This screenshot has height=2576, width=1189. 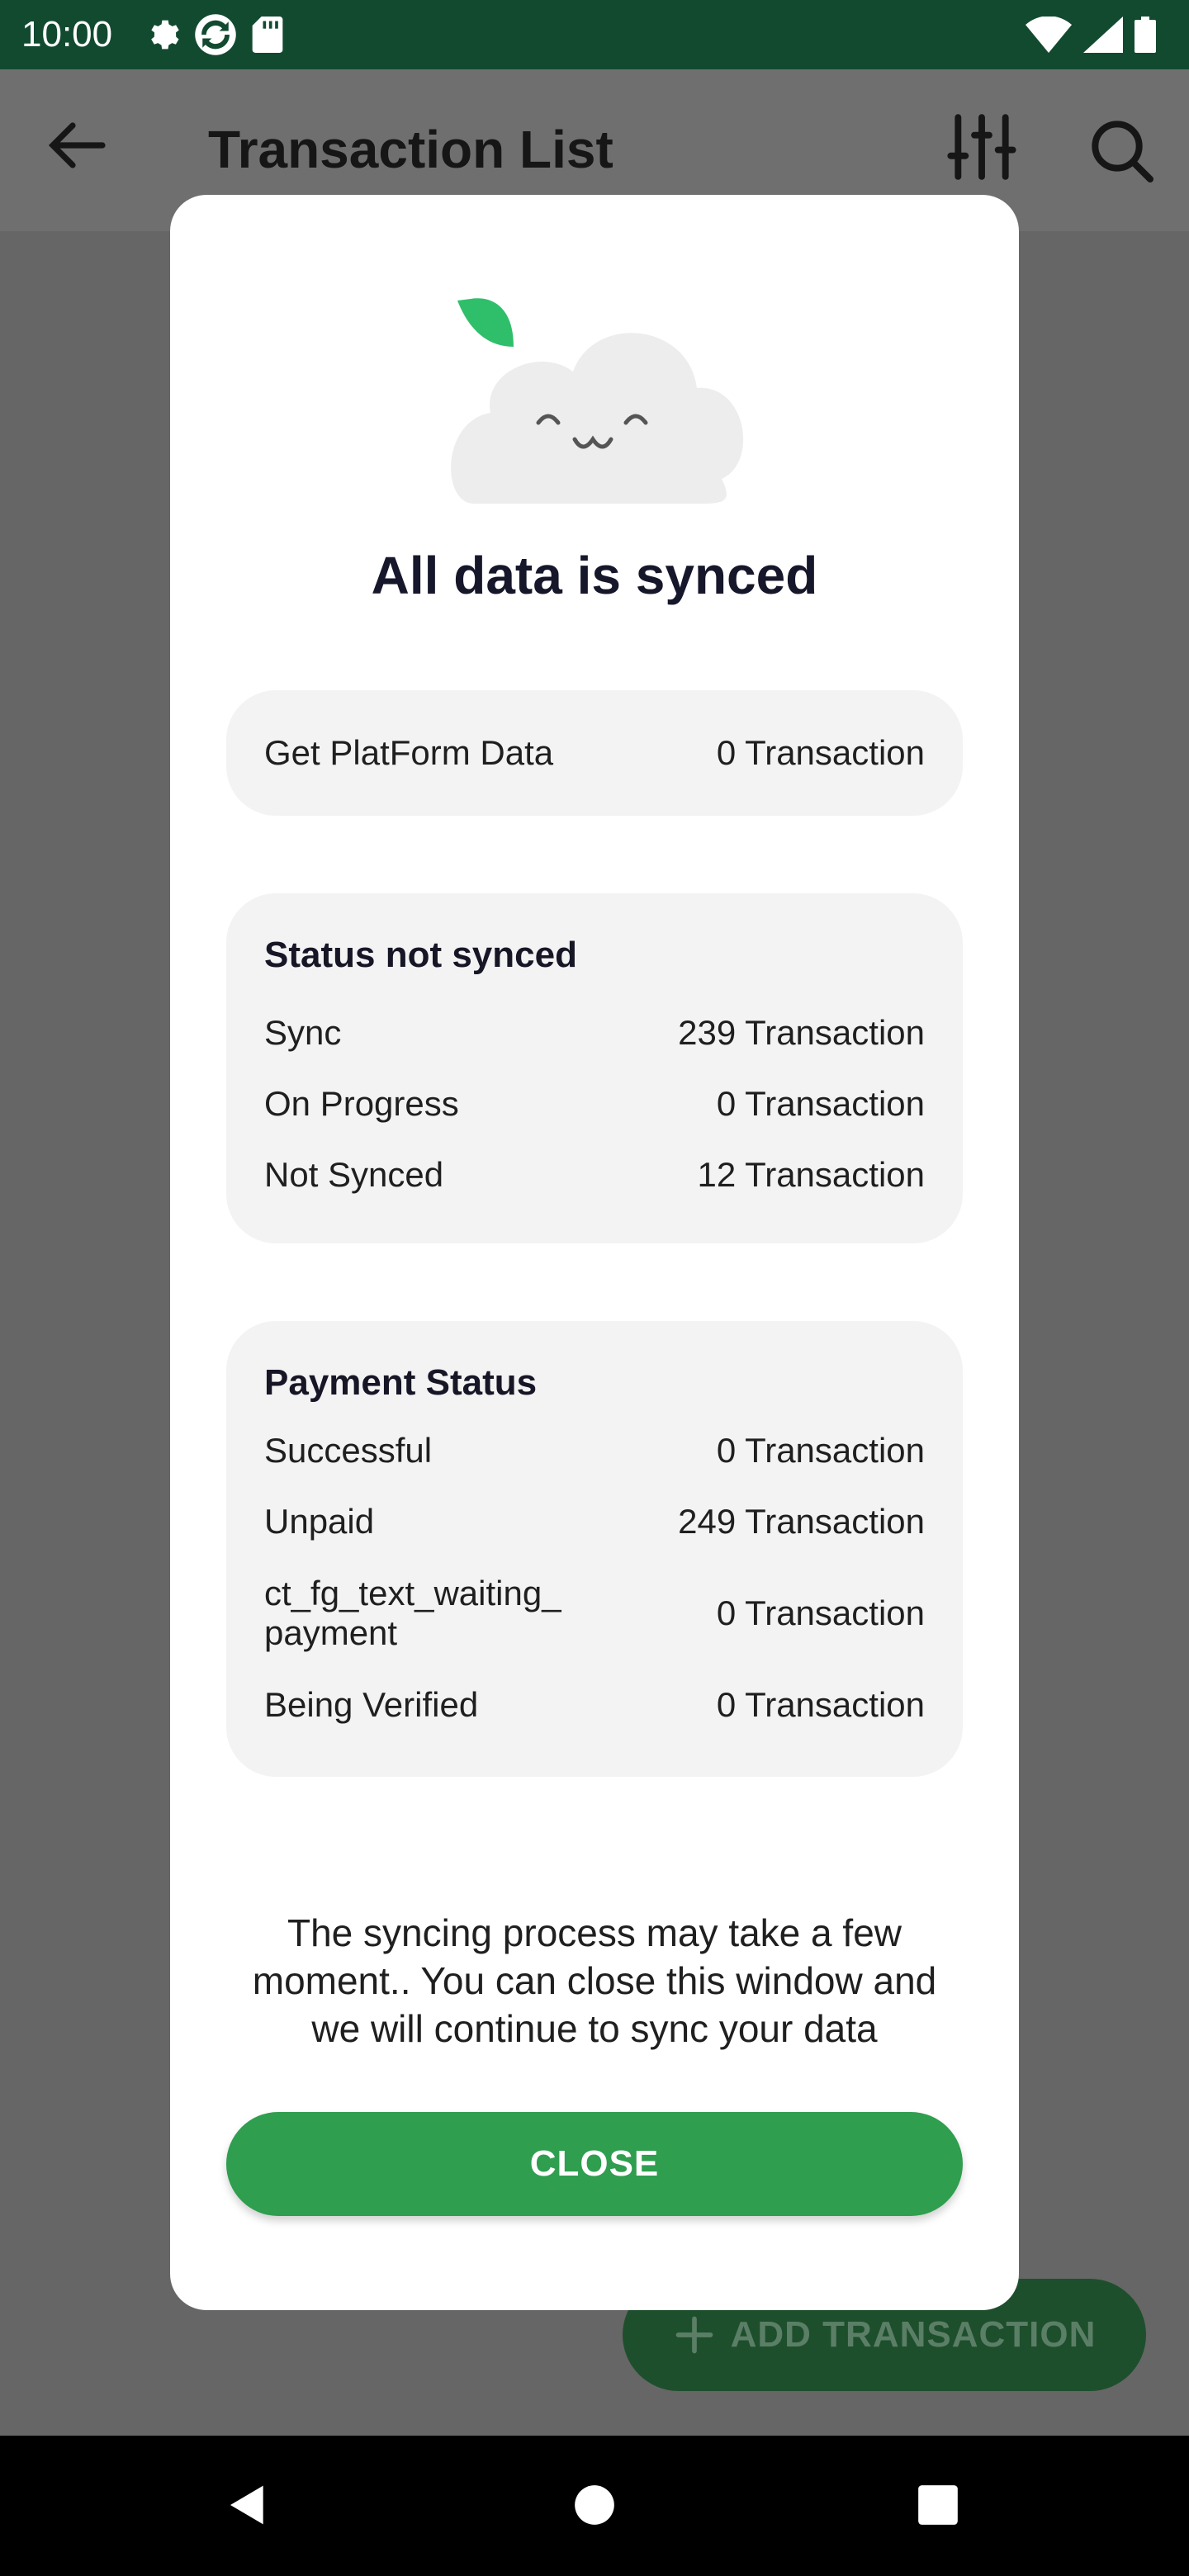 What do you see at coordinates (420, 955) in the screenshot?
I see `sync-status-title: Status not synced` at bounding box center [420, 955].